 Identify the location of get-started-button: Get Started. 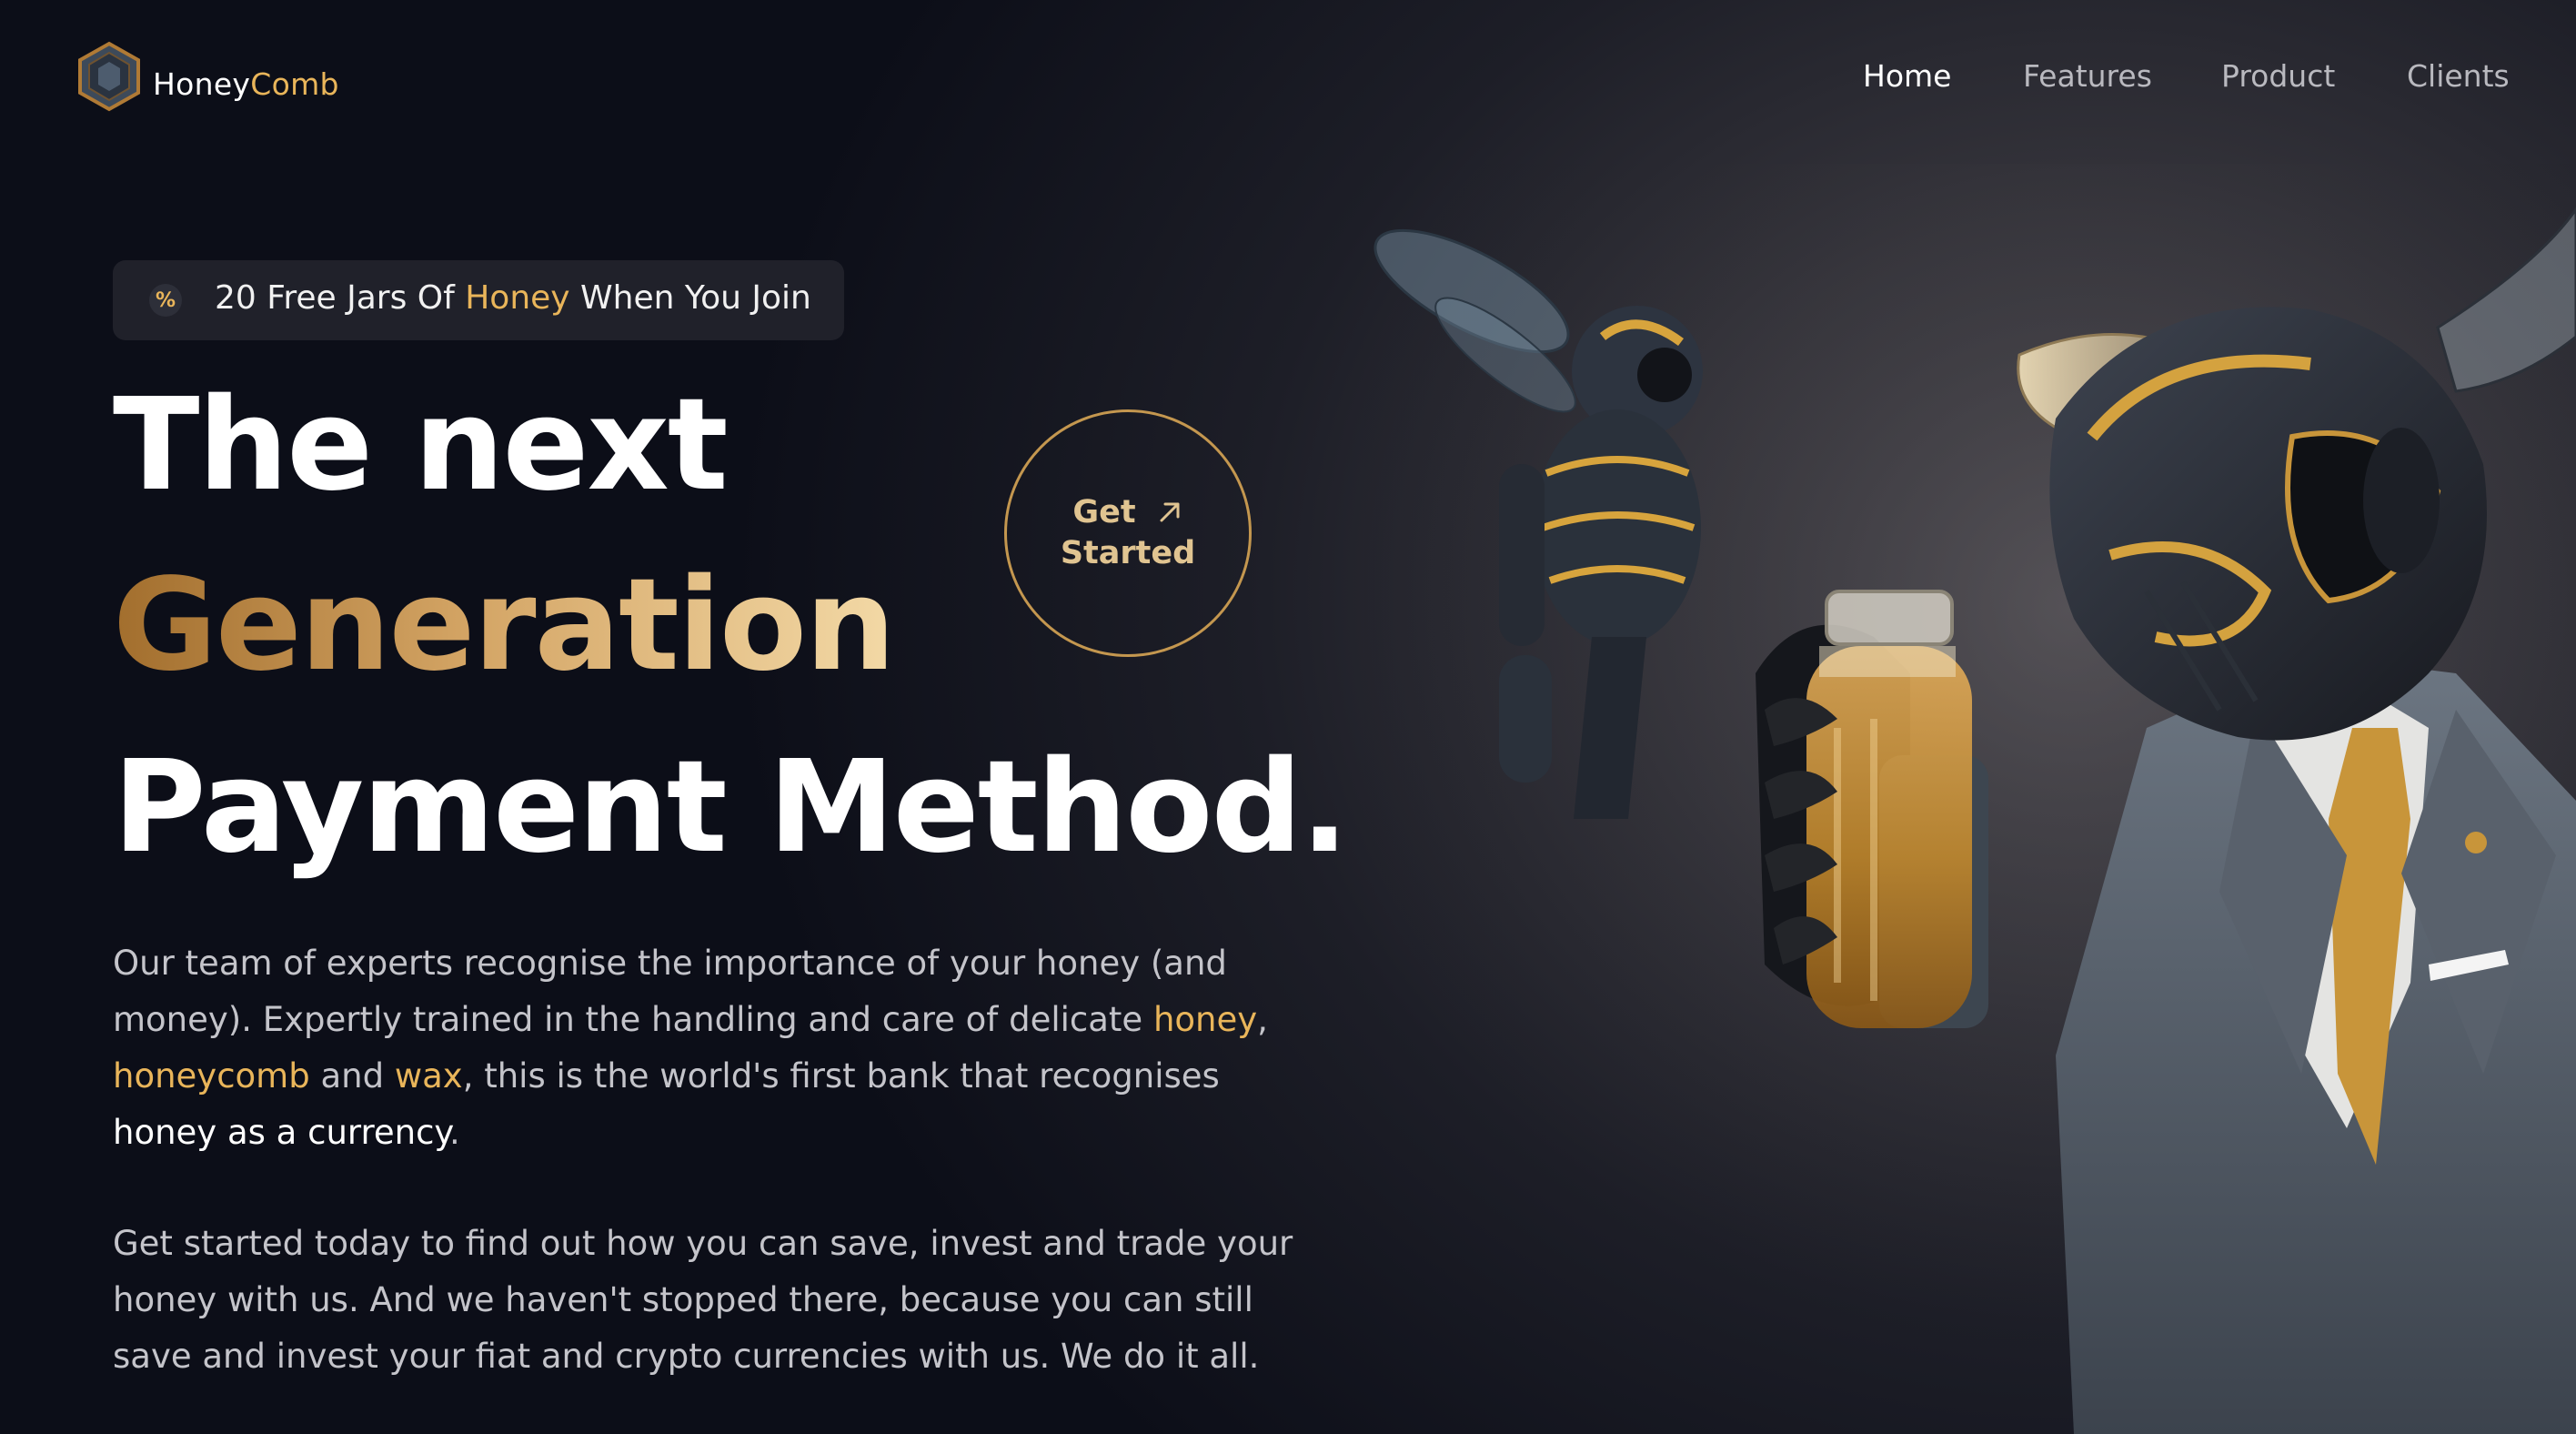
(1128, 533).